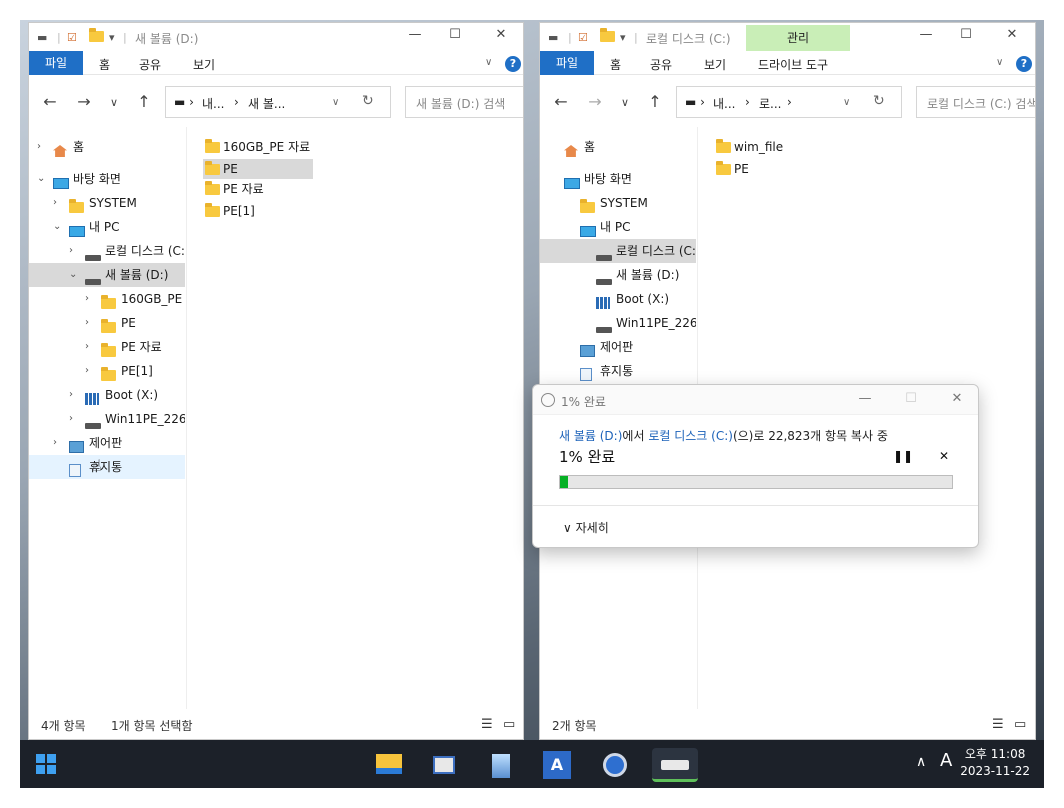 This screenshot has width=1064, height=808. Describe the element at coordinates (276, 37) in the screenshot. I see `title-bar: ▬ | ☑ ▾ | 새 볼륨 (D:) — ☐ ✕` at that location.